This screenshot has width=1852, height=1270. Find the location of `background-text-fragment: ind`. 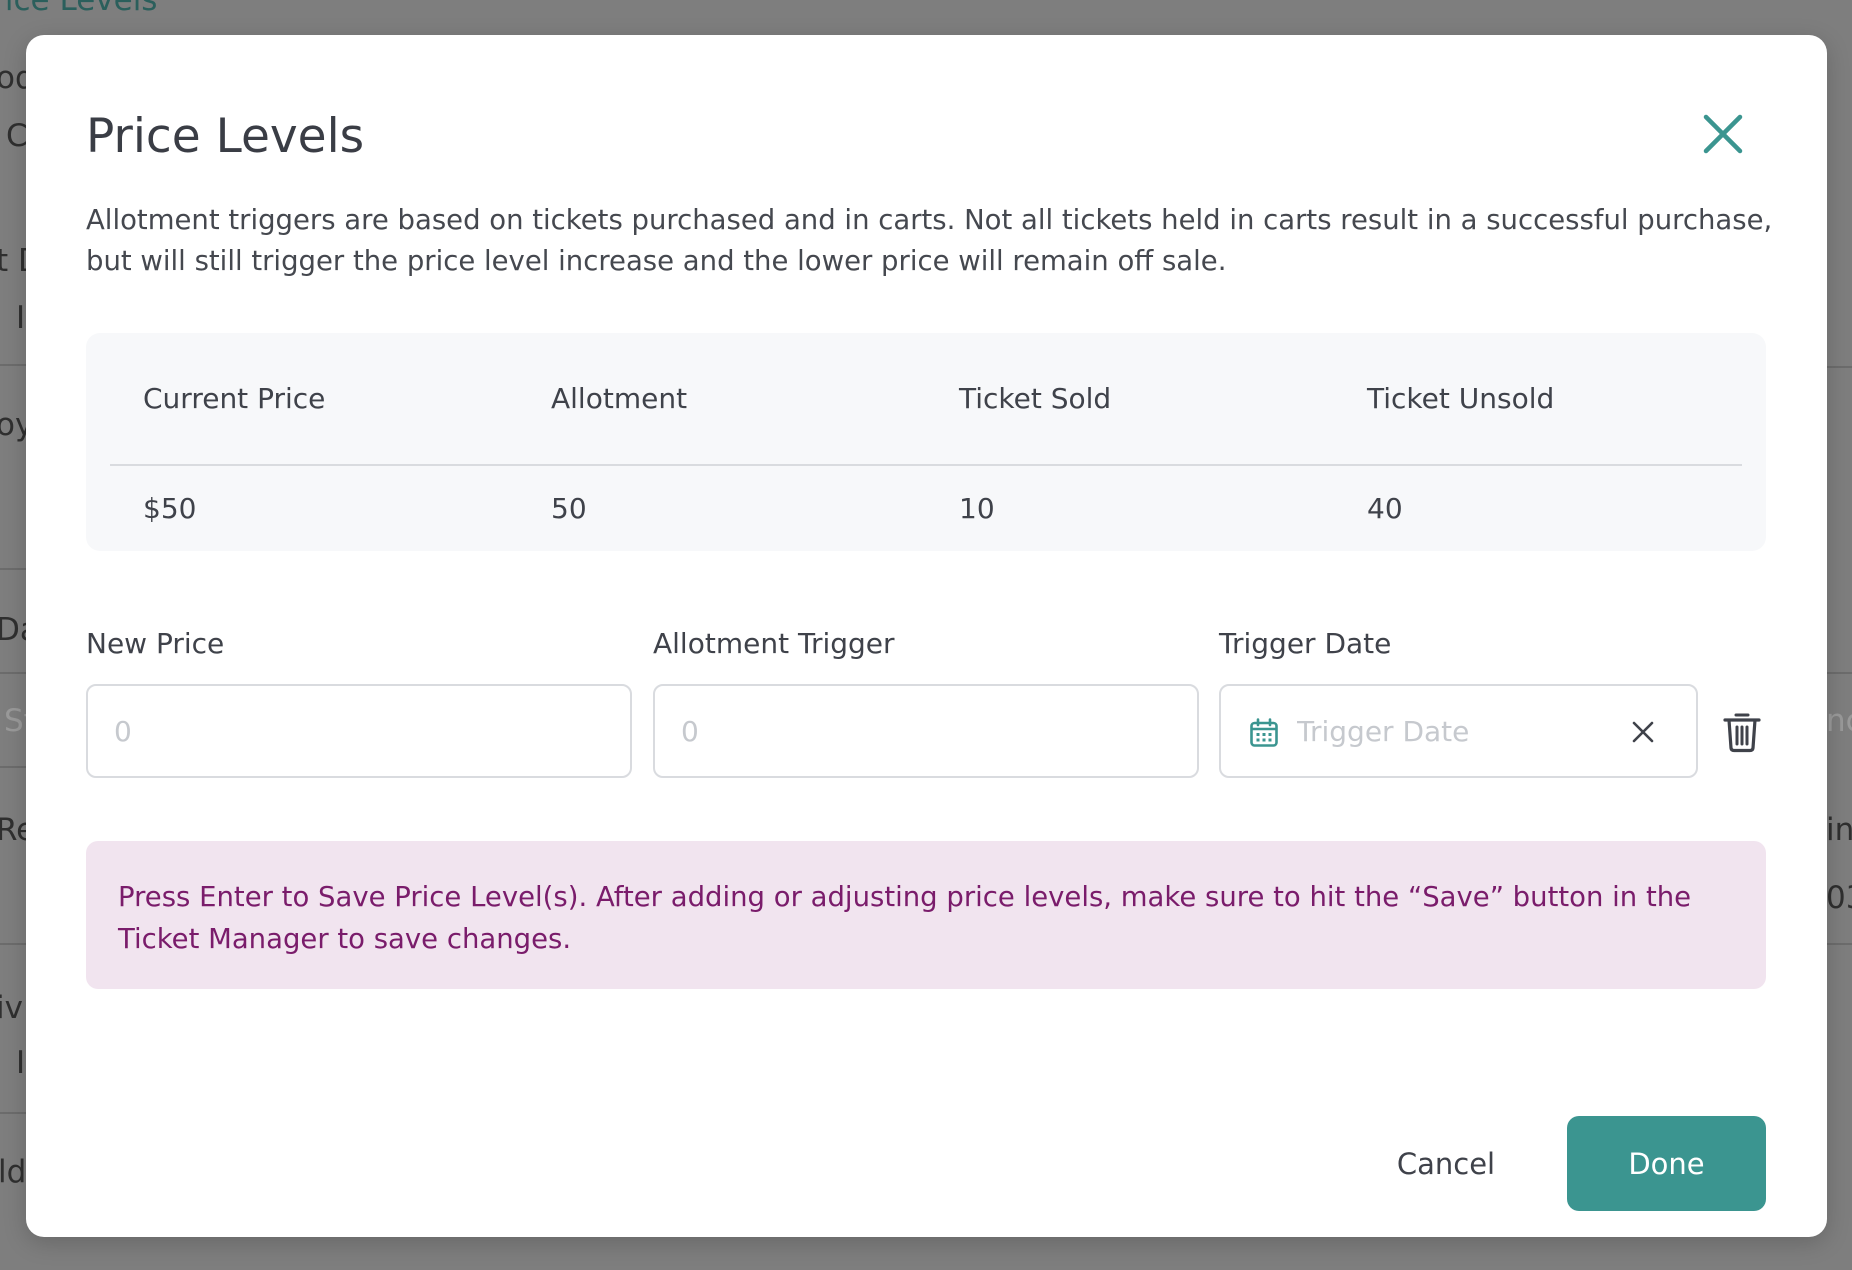

background-text-fragment: ind is located at coordinates (1839, 830).